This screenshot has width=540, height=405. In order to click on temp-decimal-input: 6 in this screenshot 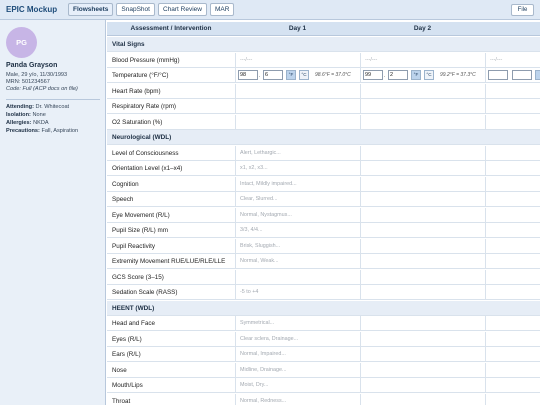, I will do `click(273, 75)`.